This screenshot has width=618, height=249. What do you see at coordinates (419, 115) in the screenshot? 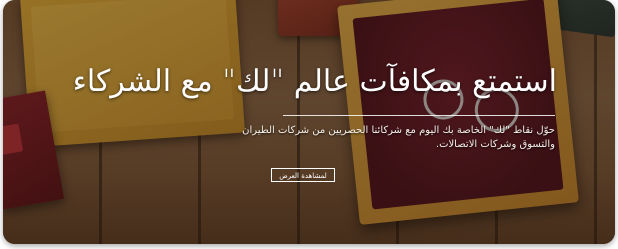
I see `divider` at bounding box center [419, 115].